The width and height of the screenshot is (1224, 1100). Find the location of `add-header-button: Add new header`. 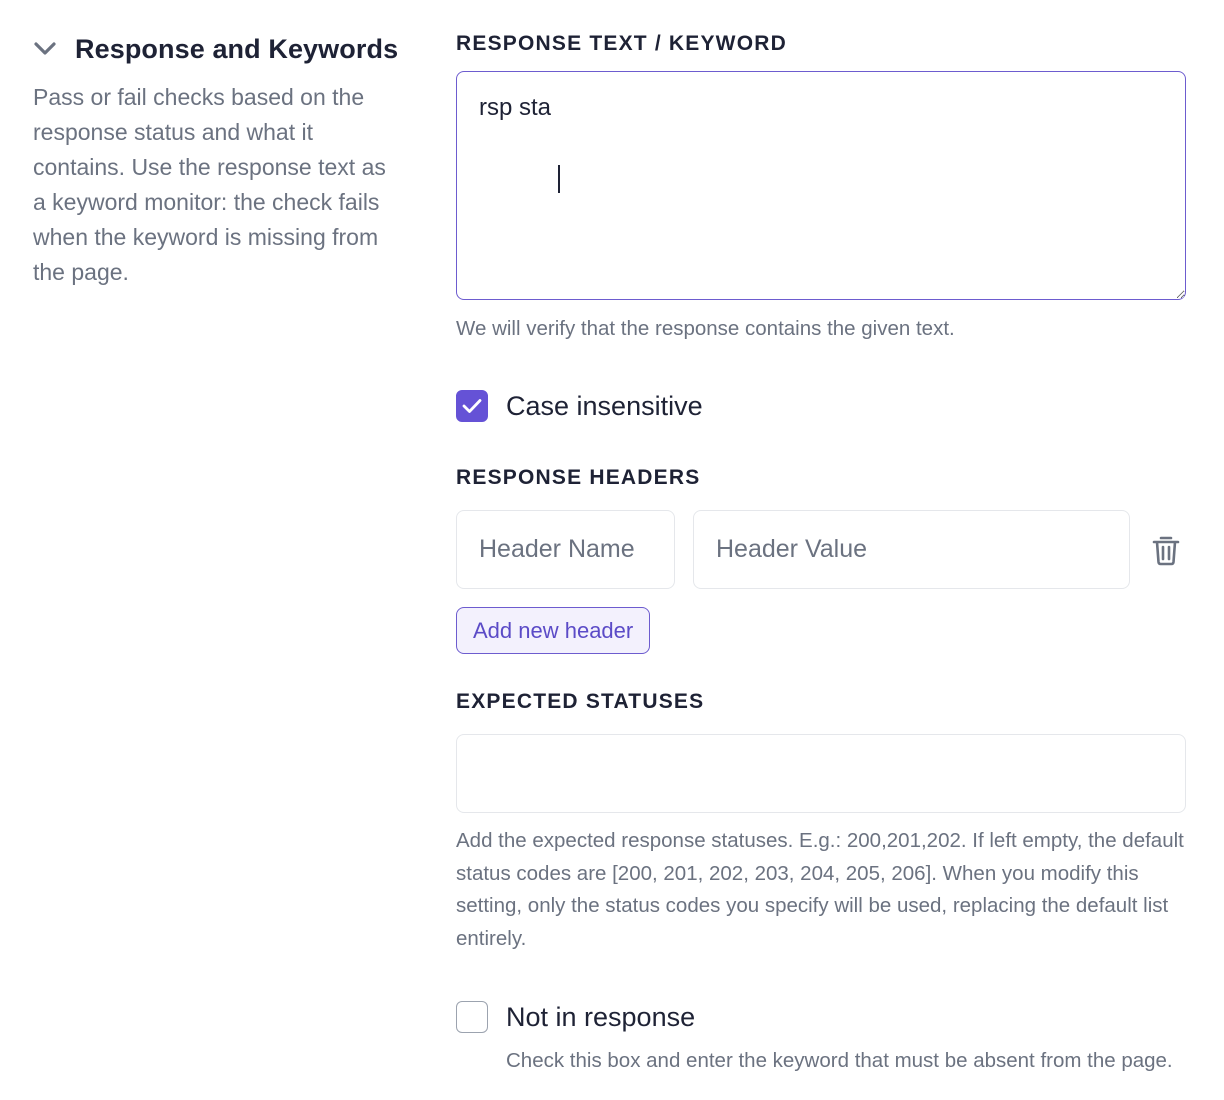

add-header-button: Add new header is located at coordinates (553, 630).